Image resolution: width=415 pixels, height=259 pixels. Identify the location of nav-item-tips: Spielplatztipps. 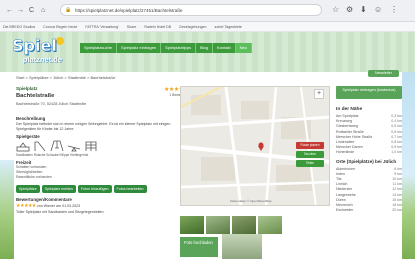
(178, 48).